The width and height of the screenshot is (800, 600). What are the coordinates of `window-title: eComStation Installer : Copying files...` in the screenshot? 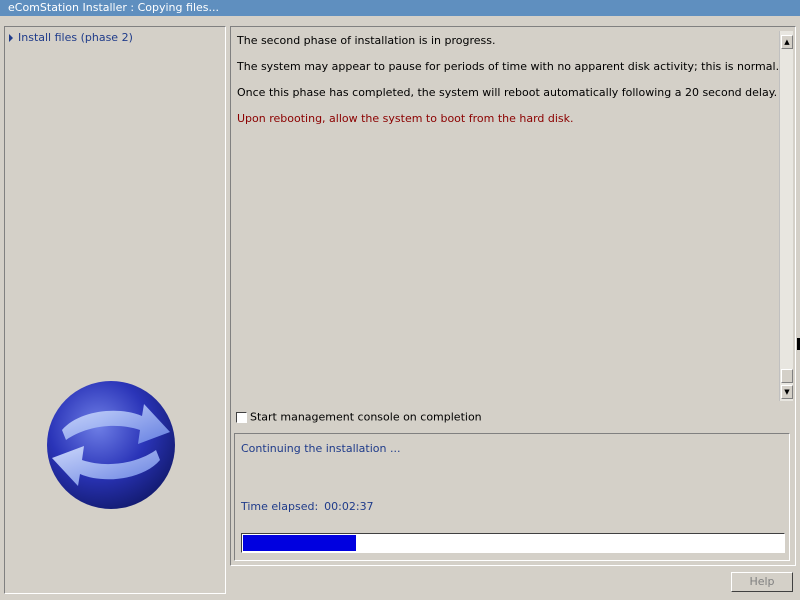 It's located at (400, 8).